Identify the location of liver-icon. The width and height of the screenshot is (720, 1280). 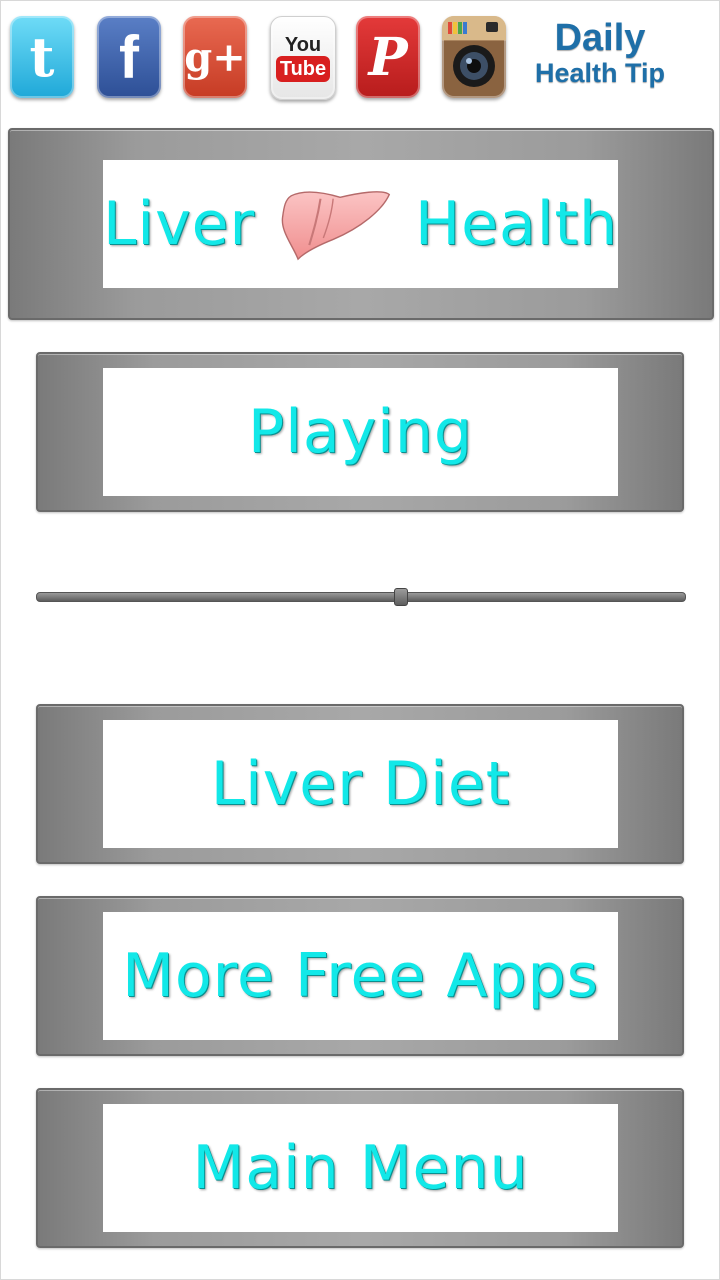
(336, 226).